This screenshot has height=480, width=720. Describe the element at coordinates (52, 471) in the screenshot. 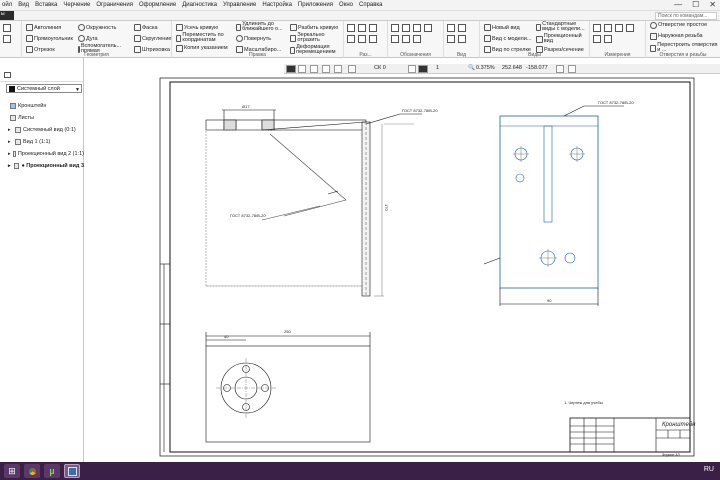

I see `torrent-icon: µ` at that location.